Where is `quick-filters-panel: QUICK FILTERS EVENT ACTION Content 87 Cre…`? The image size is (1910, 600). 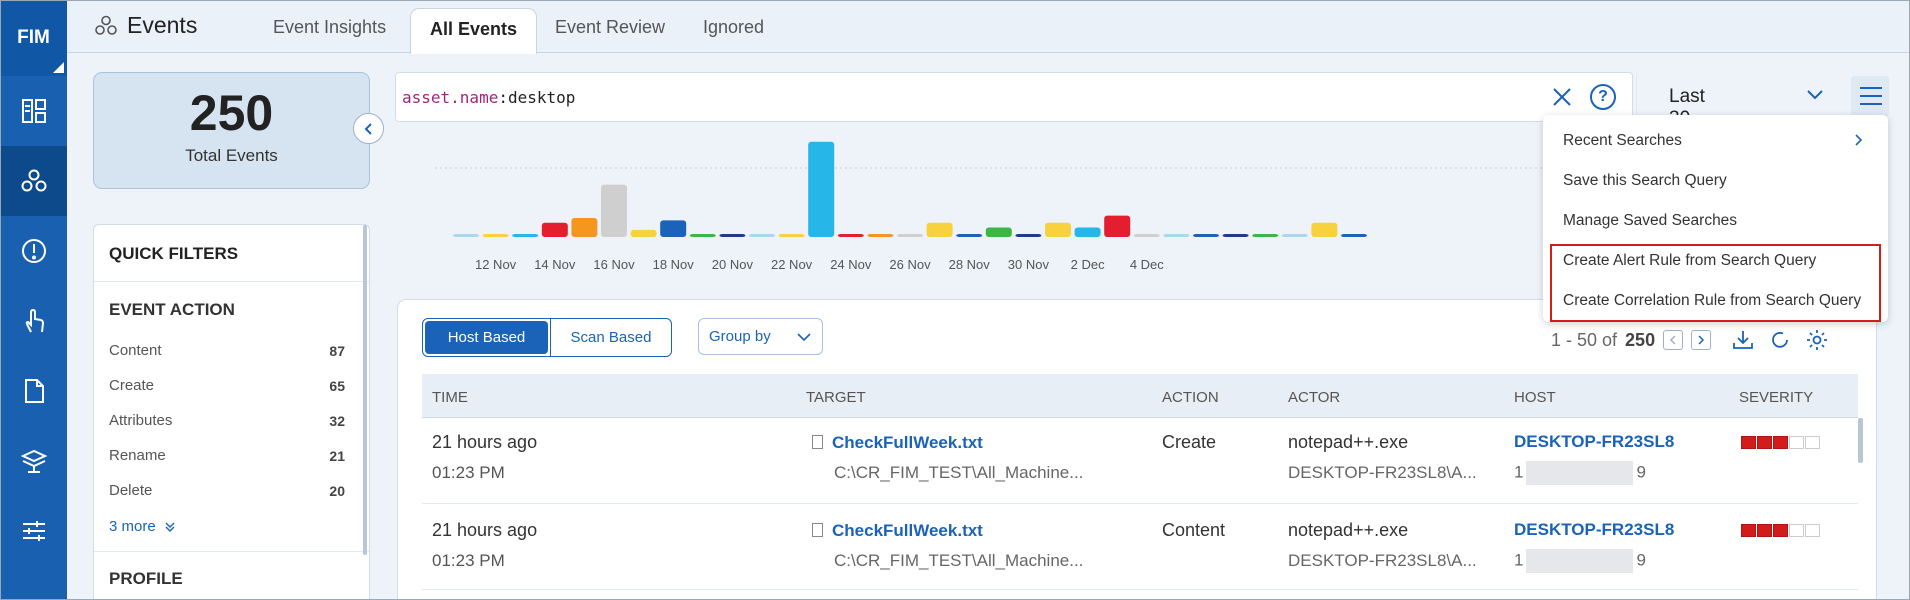 quick-filters-panel: QUICK FILTERS EVENT ACTION Content 87 Cre… is located at coordinates (231, 412).